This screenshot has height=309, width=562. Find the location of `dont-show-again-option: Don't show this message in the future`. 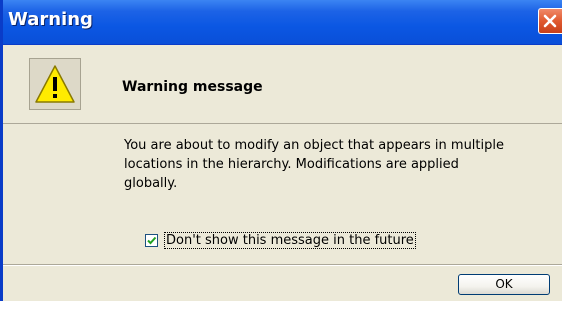

dont-show-again-option: Don't show this message in the future is located at coordinates (280, 240).